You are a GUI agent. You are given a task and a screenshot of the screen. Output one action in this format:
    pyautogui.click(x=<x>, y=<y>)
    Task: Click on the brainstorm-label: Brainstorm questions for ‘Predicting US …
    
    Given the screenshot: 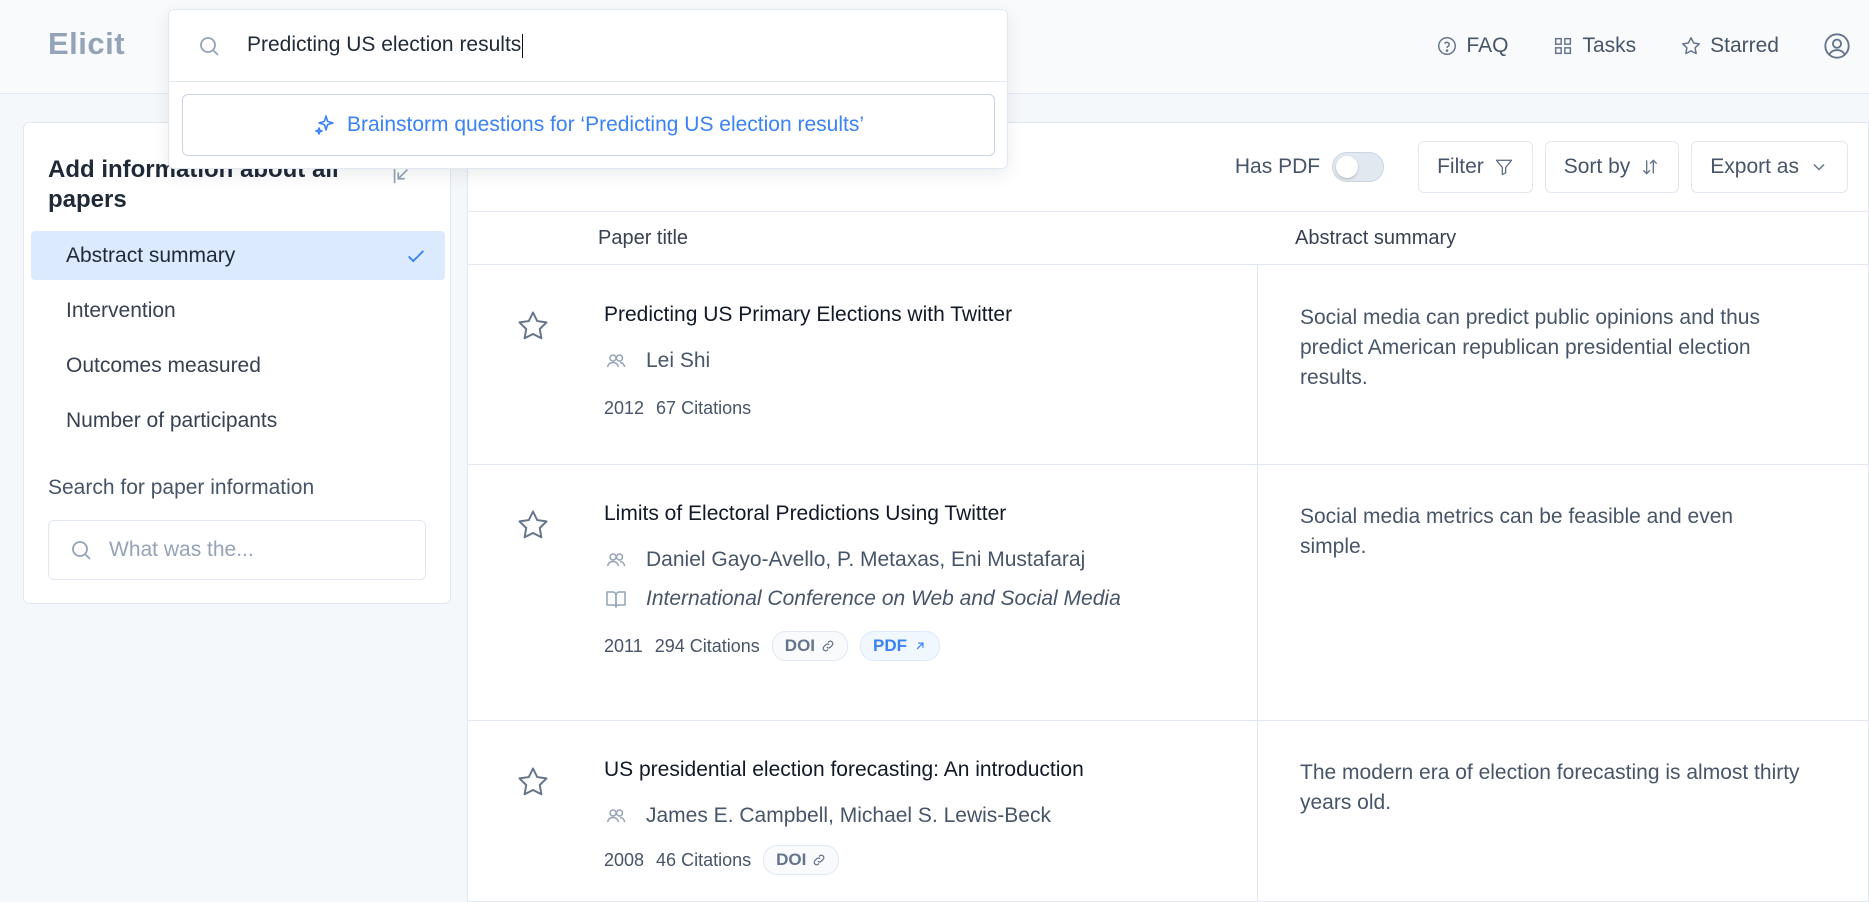 What is the action you would take?
    pyautogui.click(x=605, y=125)
    